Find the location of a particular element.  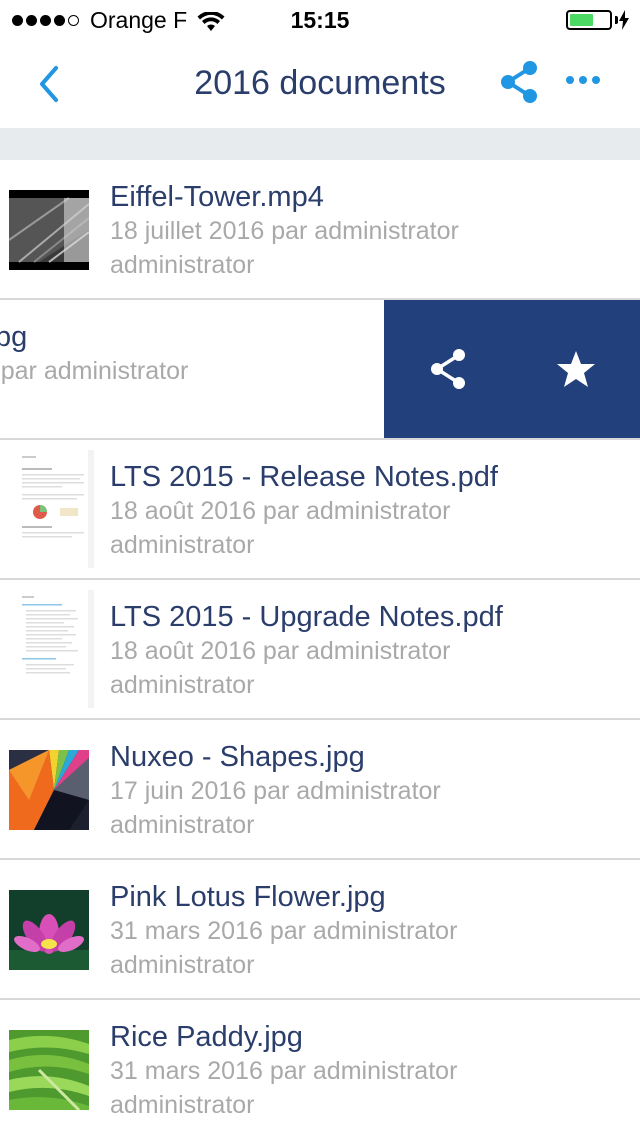

more-options-icon is located at coordinates (585, 80).